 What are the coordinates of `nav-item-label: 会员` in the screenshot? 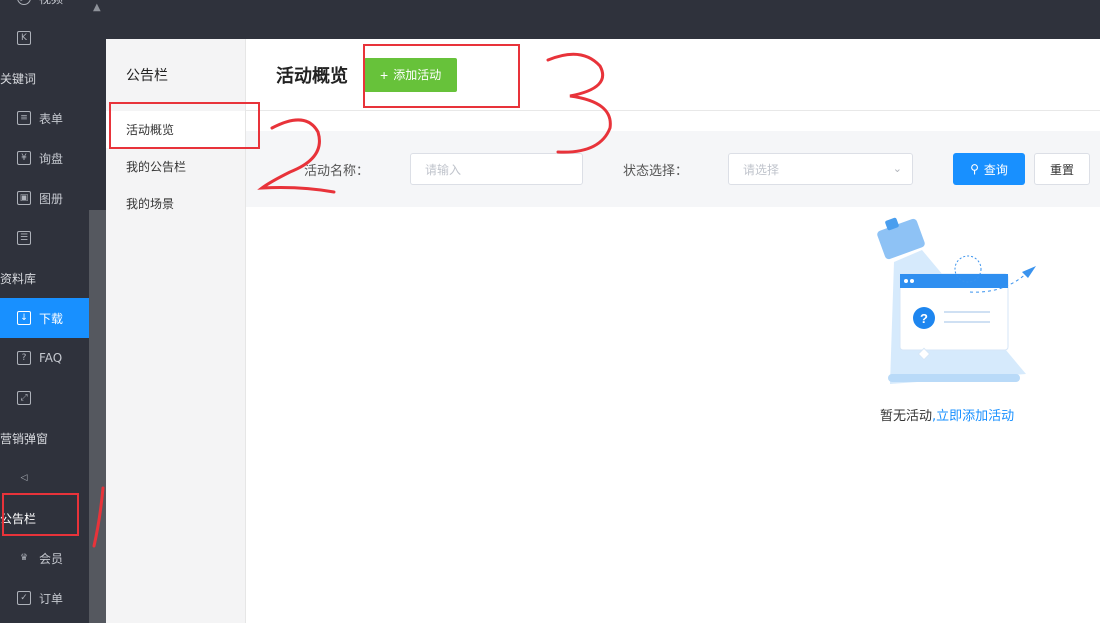 It's located at (51, 558).